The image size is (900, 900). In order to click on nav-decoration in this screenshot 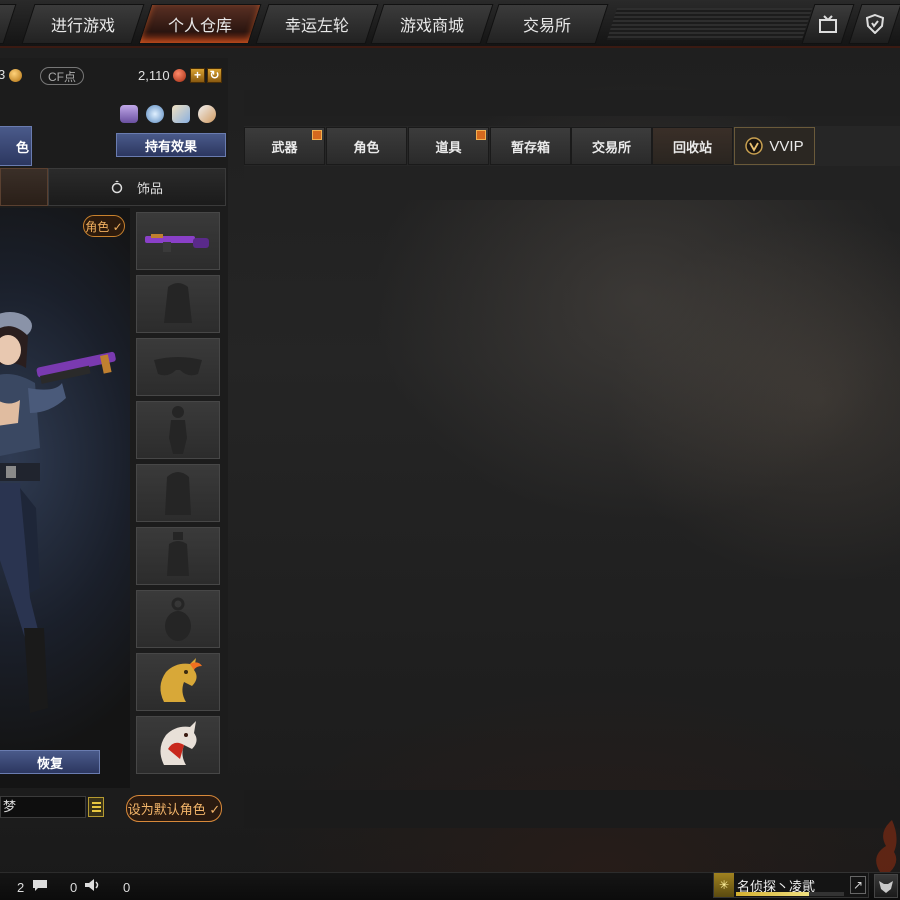, I will do `click(709, 24)`.